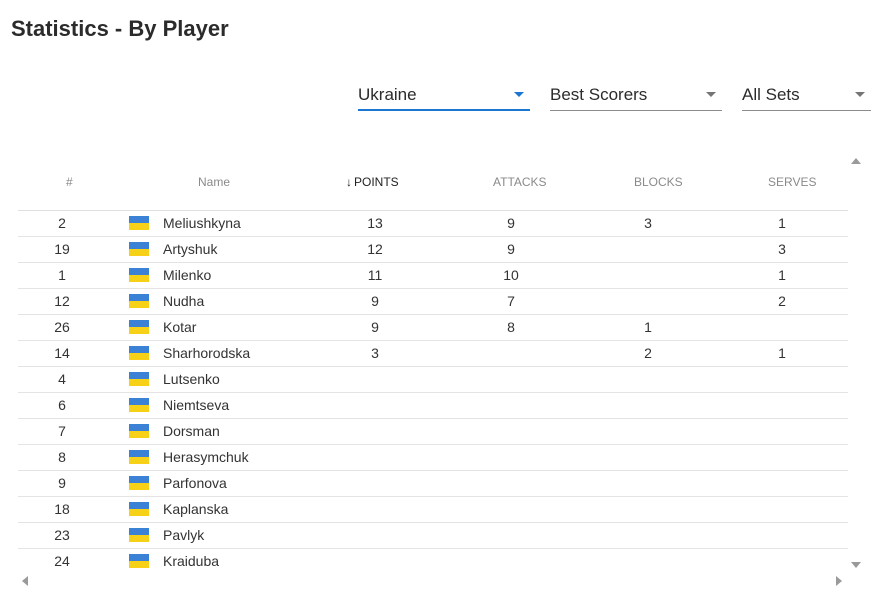 This screenshot has height=606, width=886. I want to click on team-select: Ukraine, so click(444, 95).